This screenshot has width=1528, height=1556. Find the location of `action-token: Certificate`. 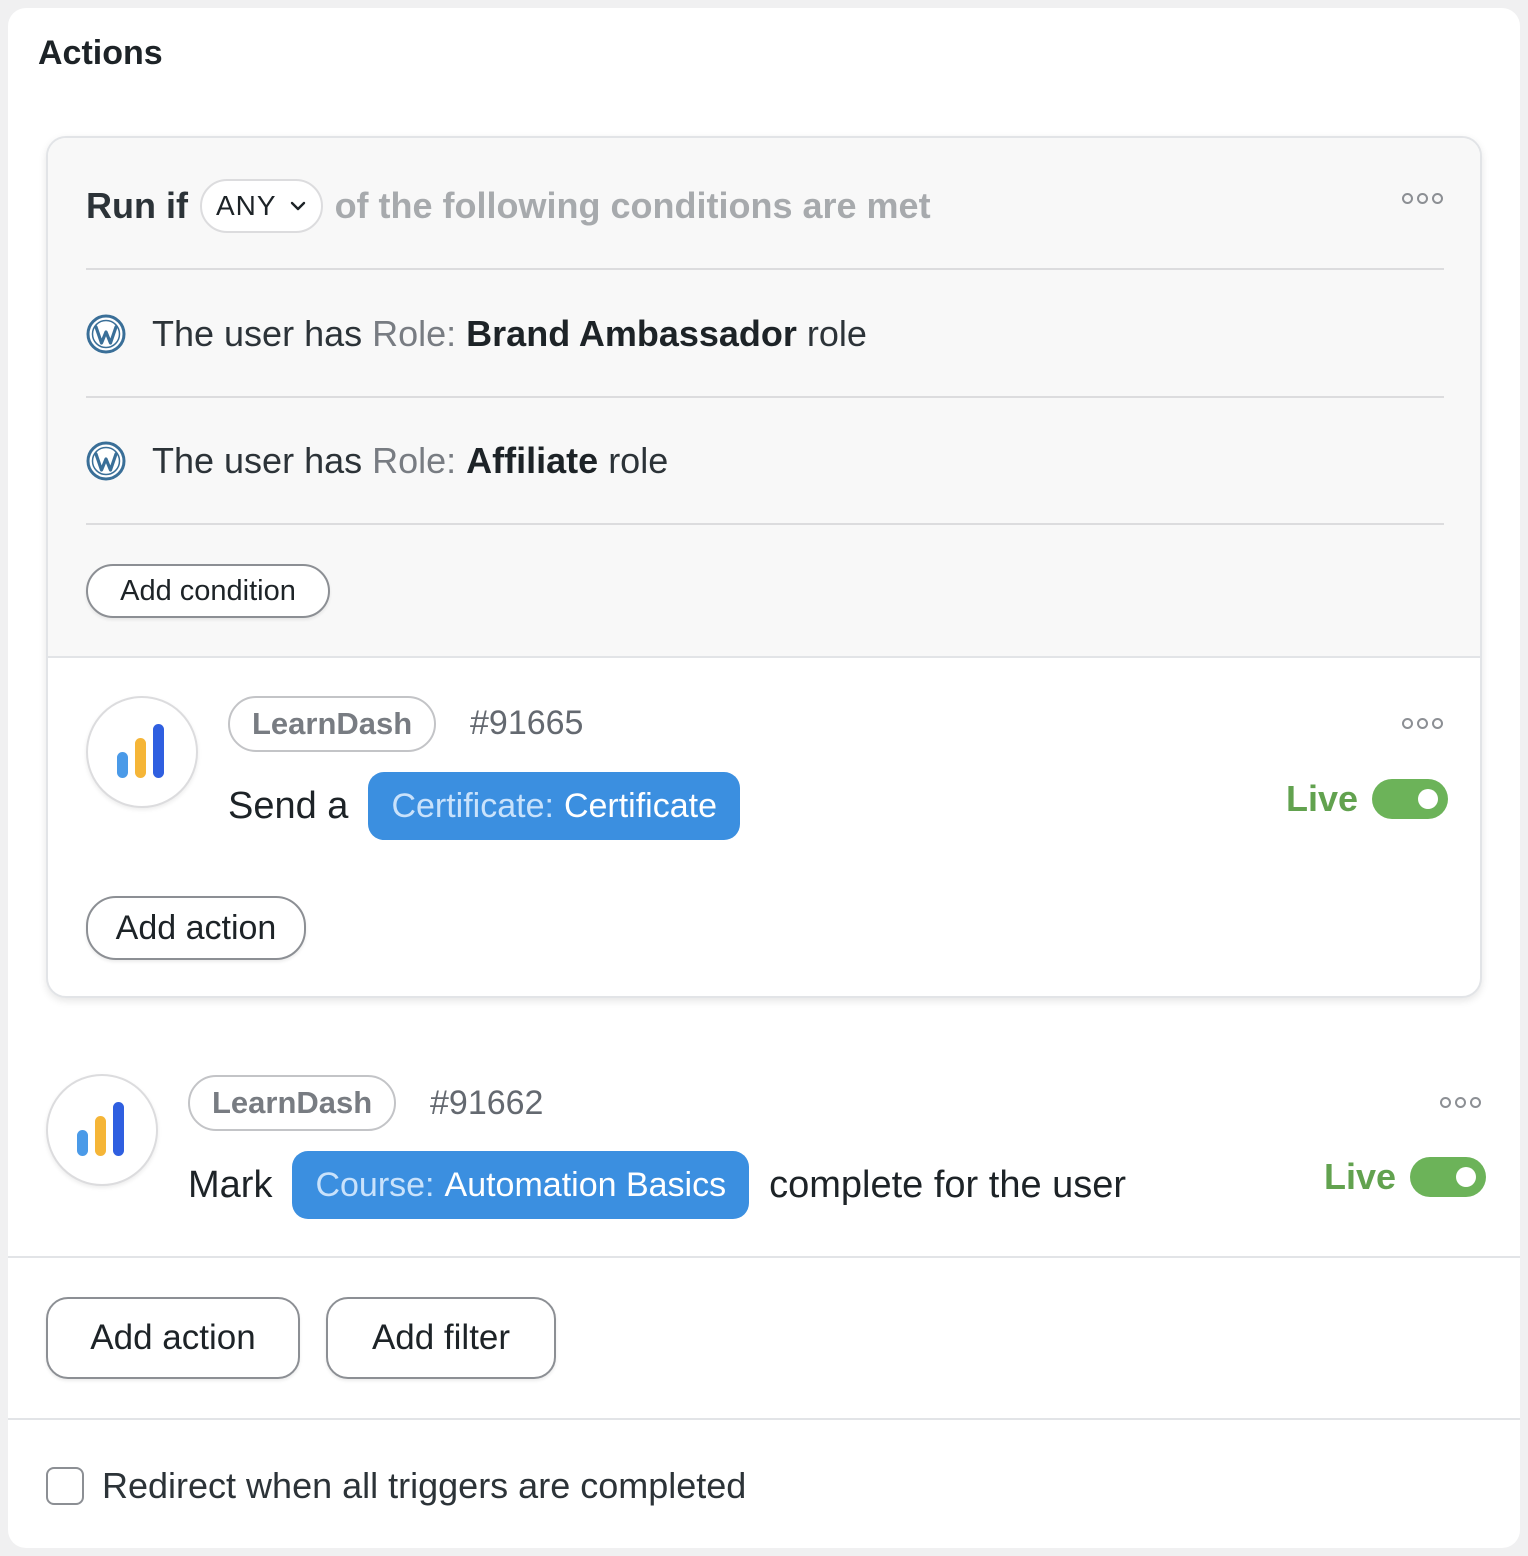

action-token: Certificate is located at coordinates (554, 806).